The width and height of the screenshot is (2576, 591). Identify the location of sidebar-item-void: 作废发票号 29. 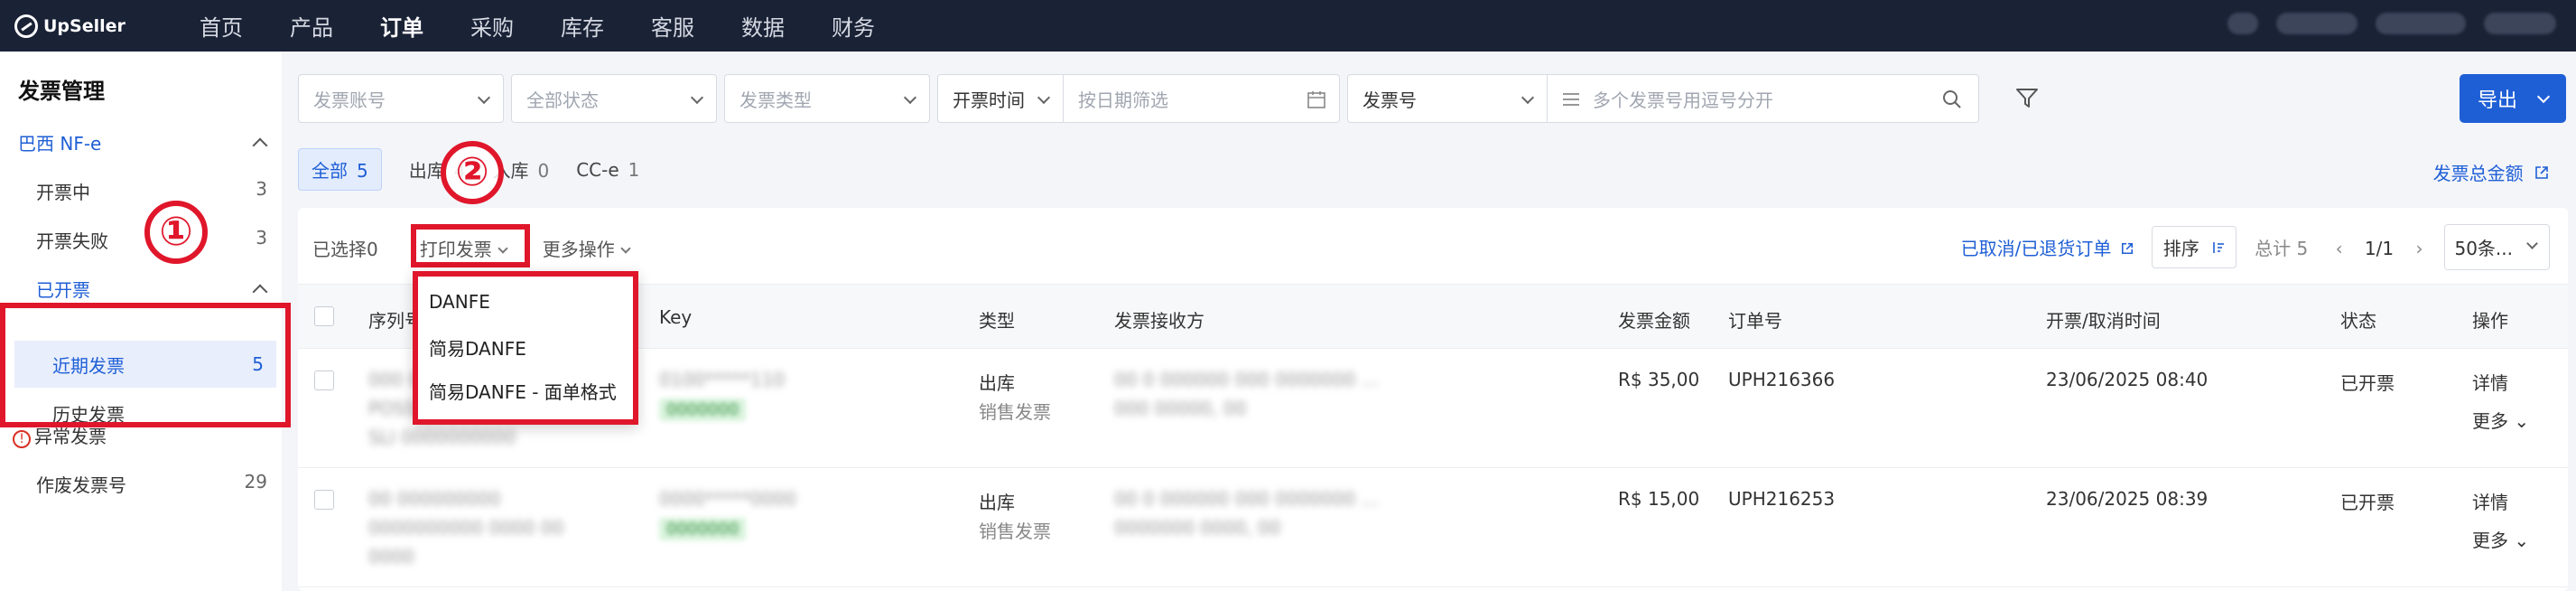
(151, 484).